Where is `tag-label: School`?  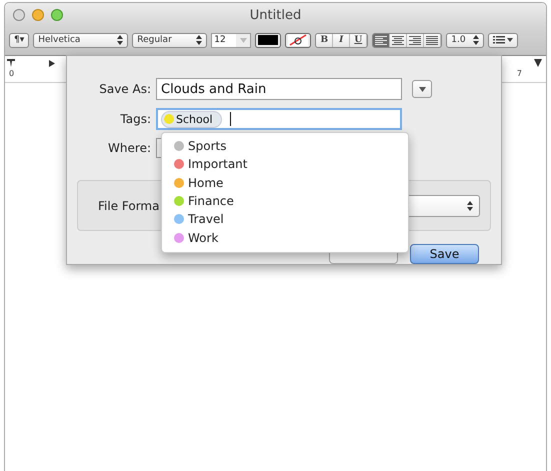
tag-label: School is located at coordinates (194, 119).